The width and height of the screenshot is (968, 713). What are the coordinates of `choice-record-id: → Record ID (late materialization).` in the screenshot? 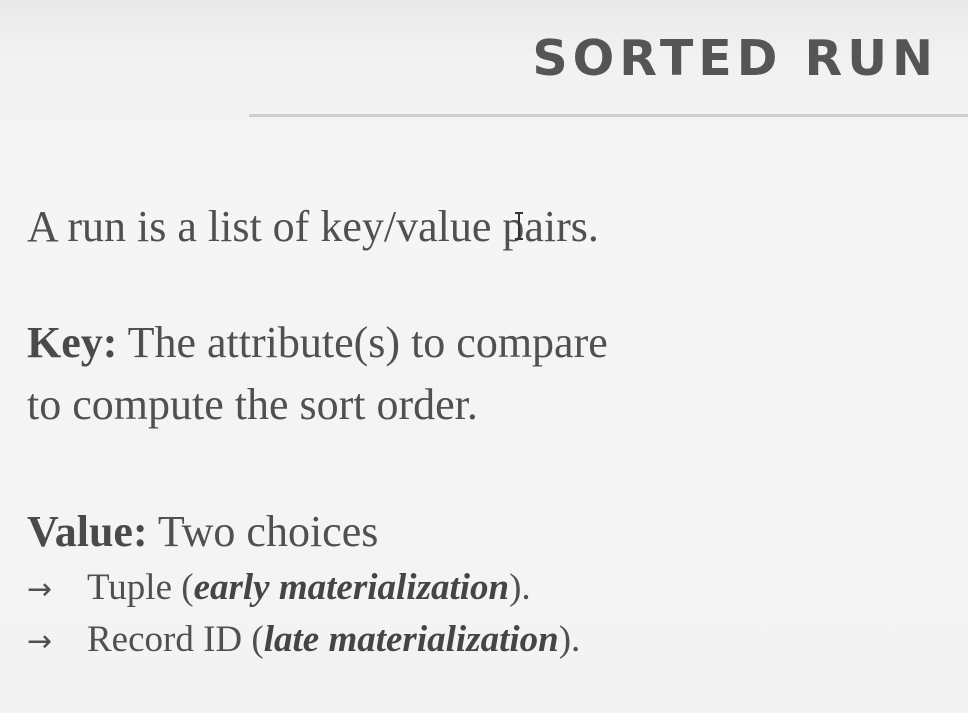 It's located at (303, 641).